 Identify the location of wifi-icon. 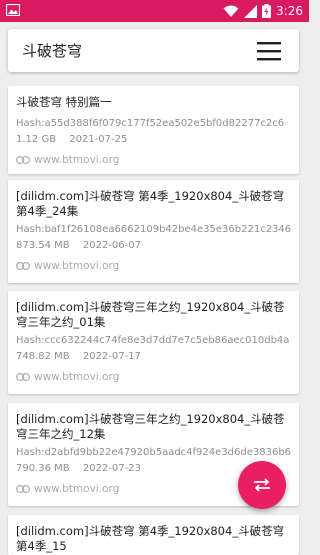
(231, 11).